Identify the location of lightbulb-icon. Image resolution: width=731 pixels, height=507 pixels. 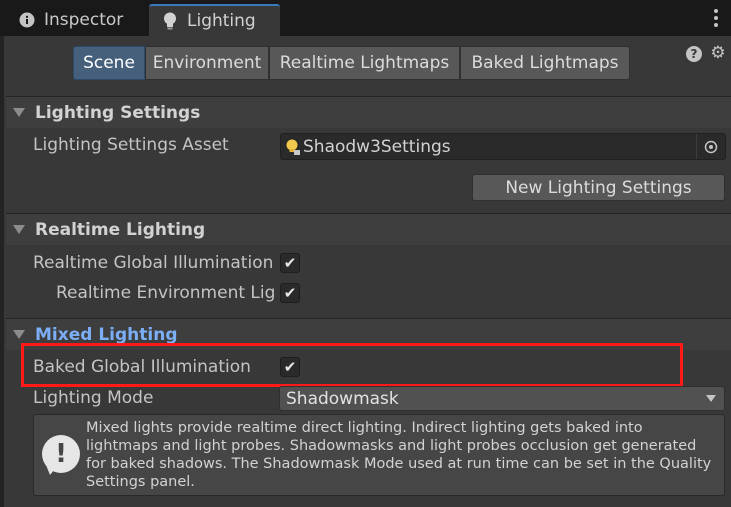
(170, 21).